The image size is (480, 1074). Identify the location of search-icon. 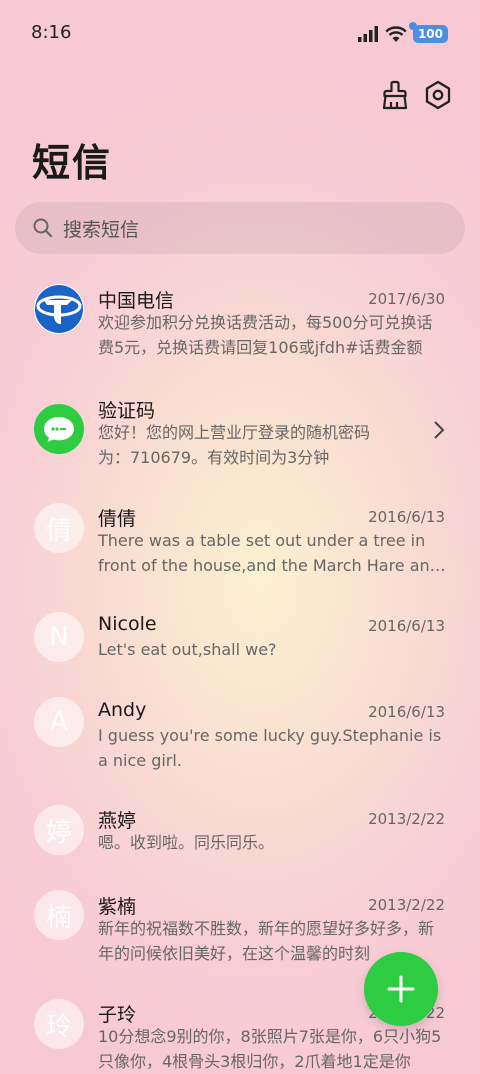
(43, 228).